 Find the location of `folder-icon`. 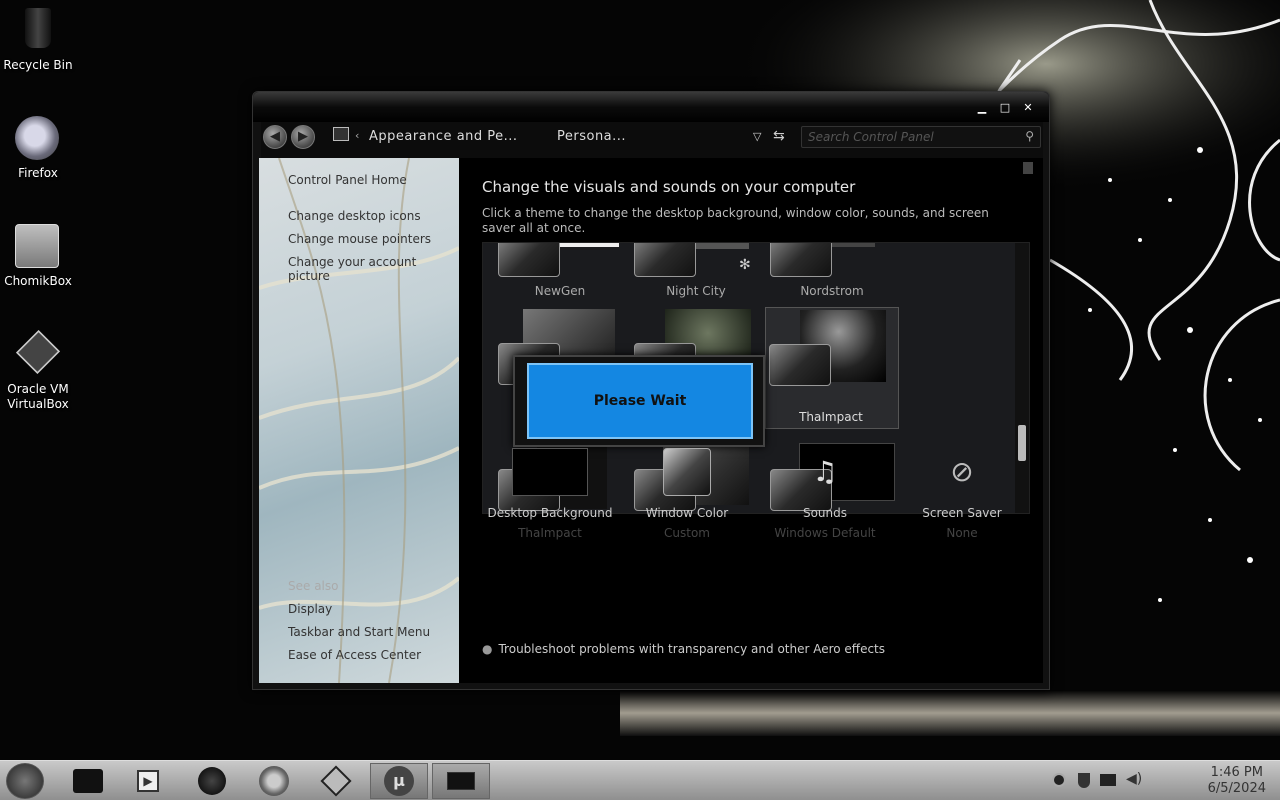

folder-icon is located at coordinates (88, 781).